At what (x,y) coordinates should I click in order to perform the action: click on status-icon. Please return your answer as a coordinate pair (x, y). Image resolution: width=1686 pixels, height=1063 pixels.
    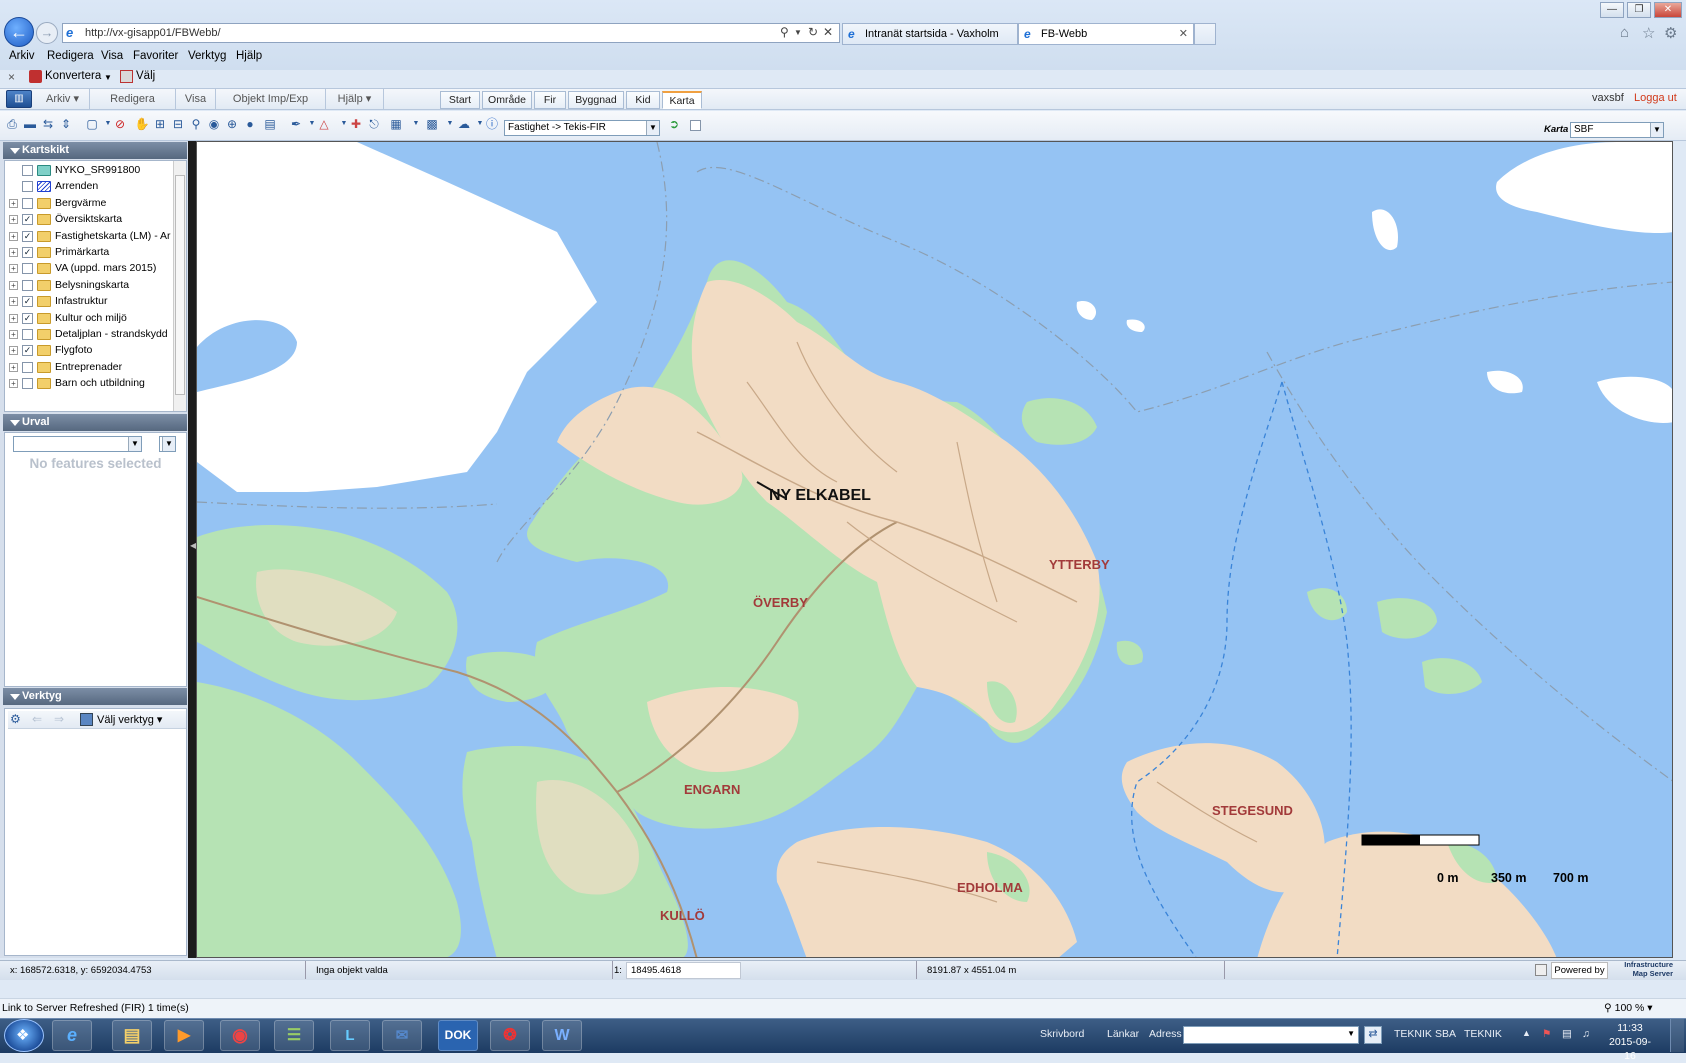
    Looking at the image, I should click on (1541, 970).